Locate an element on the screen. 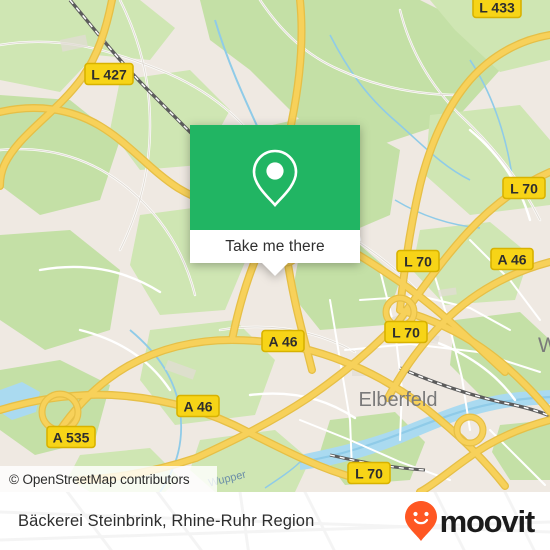 The height and width of the screenshot is (550, 550). svg-text: Elberfeld is located at coordinates (398, 400).